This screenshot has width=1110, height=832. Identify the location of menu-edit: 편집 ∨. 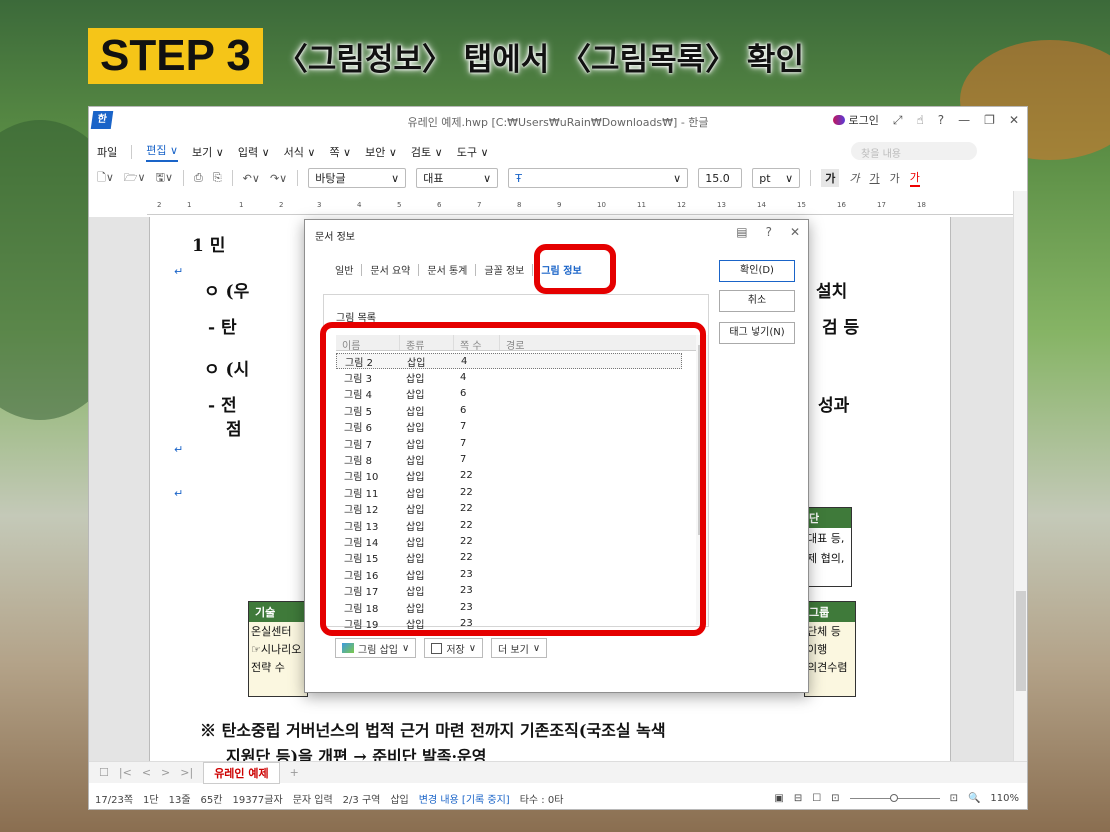
(162, 152).